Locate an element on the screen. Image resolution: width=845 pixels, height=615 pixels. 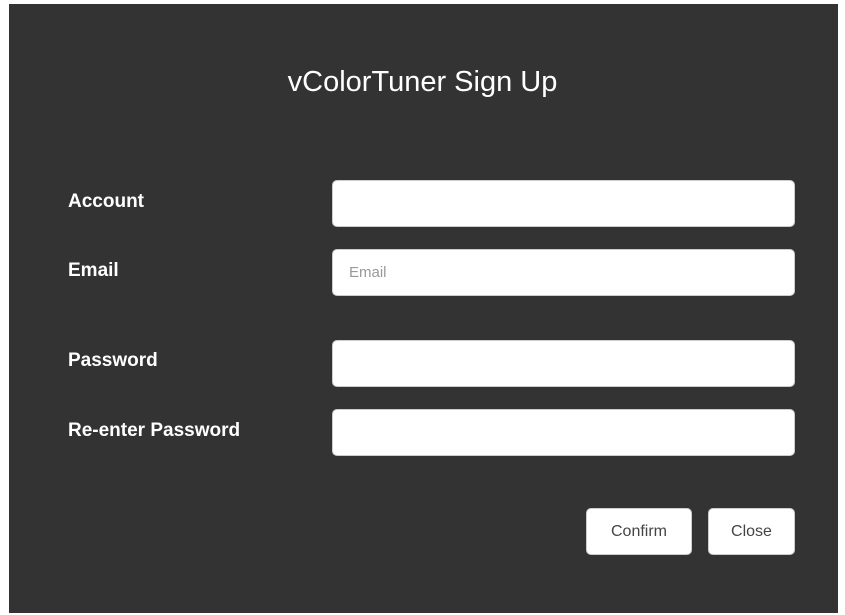
reenter-password-input is located at coordinates (563, 432).